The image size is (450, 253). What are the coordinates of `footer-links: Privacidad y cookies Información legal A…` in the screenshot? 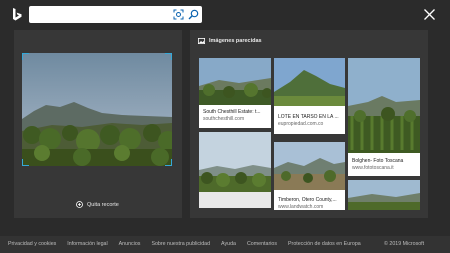 It's located at (184, 244).